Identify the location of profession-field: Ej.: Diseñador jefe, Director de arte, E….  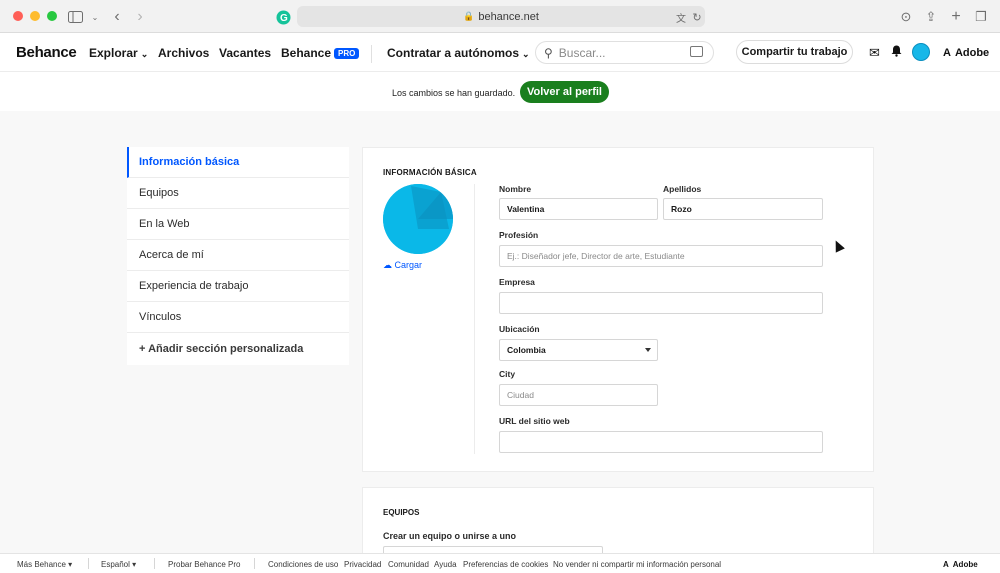
(661, 256).